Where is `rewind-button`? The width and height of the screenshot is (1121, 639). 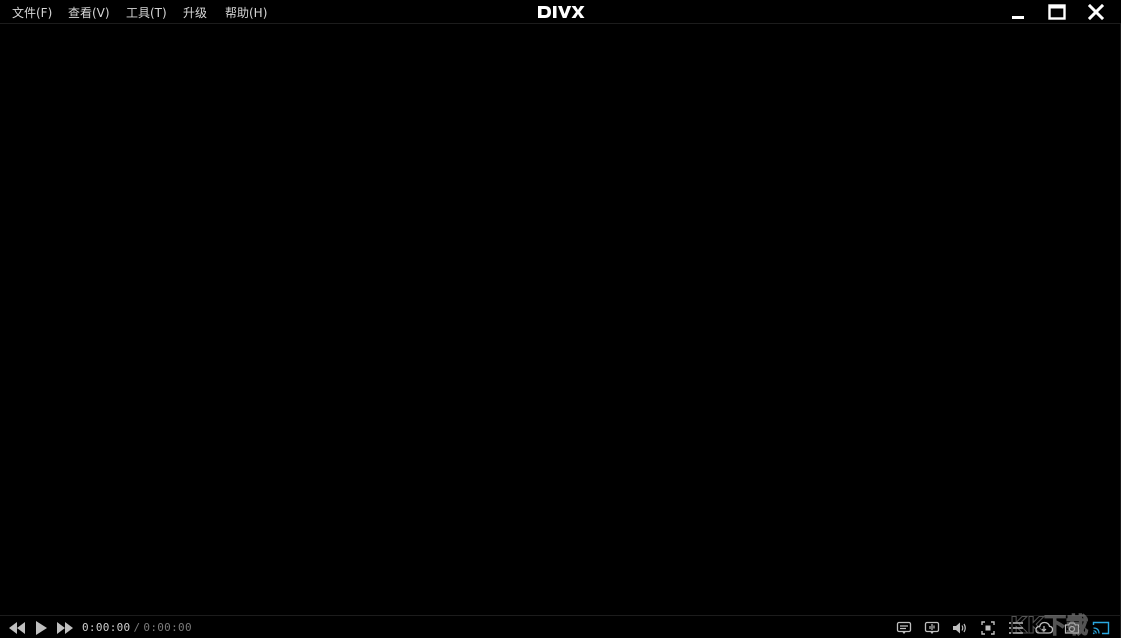
rewind-button is located at coordinates (17, 628).